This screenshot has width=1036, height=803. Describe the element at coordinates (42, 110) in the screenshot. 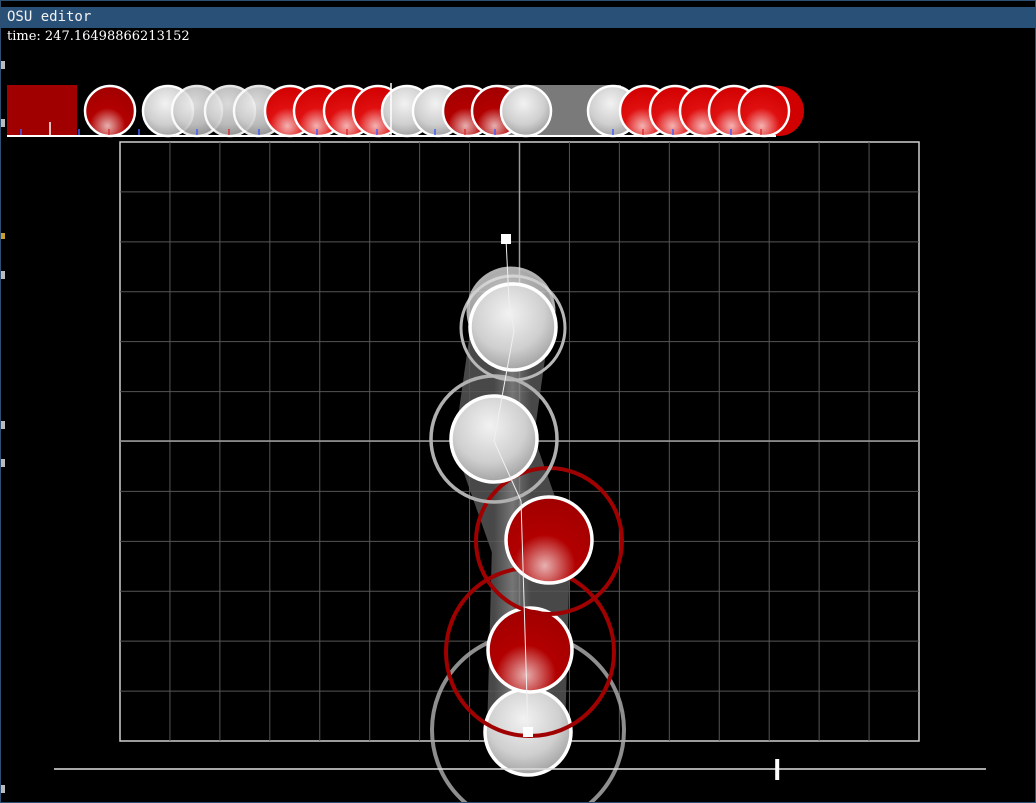

I see `timeline-slider-body` at that location.